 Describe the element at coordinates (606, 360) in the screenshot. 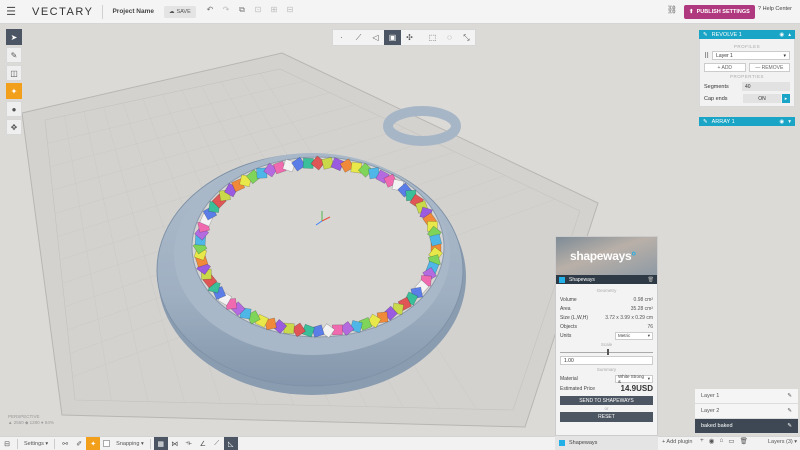

I see `scale-input: 1.00` at that location.